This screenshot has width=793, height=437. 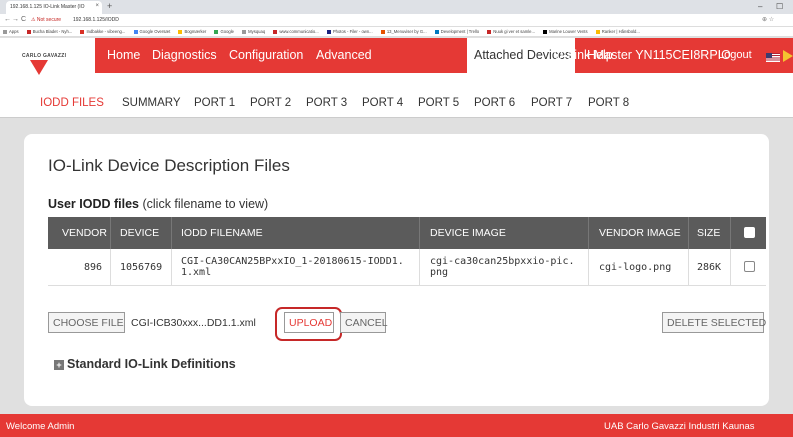 What do you see at coordinates (151, 31) in the screenshot?
I see `bookmark-item: Google Oversæt` at bounding box center [151, 31].